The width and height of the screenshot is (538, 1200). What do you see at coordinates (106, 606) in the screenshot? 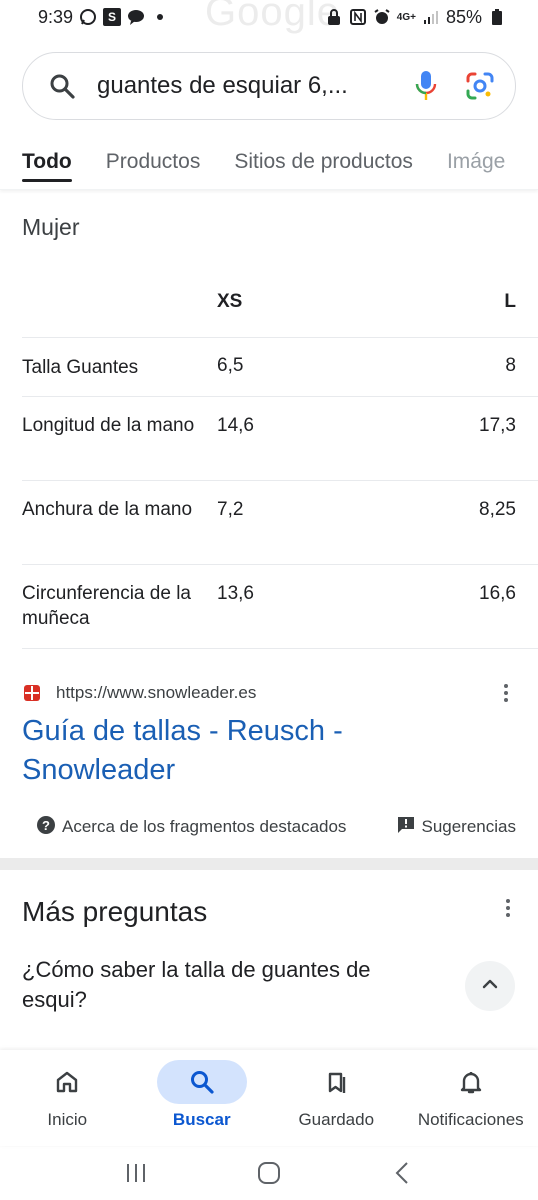
I see `row-label: Circunferencia de la muñeca` at bounding box center [106, 606].